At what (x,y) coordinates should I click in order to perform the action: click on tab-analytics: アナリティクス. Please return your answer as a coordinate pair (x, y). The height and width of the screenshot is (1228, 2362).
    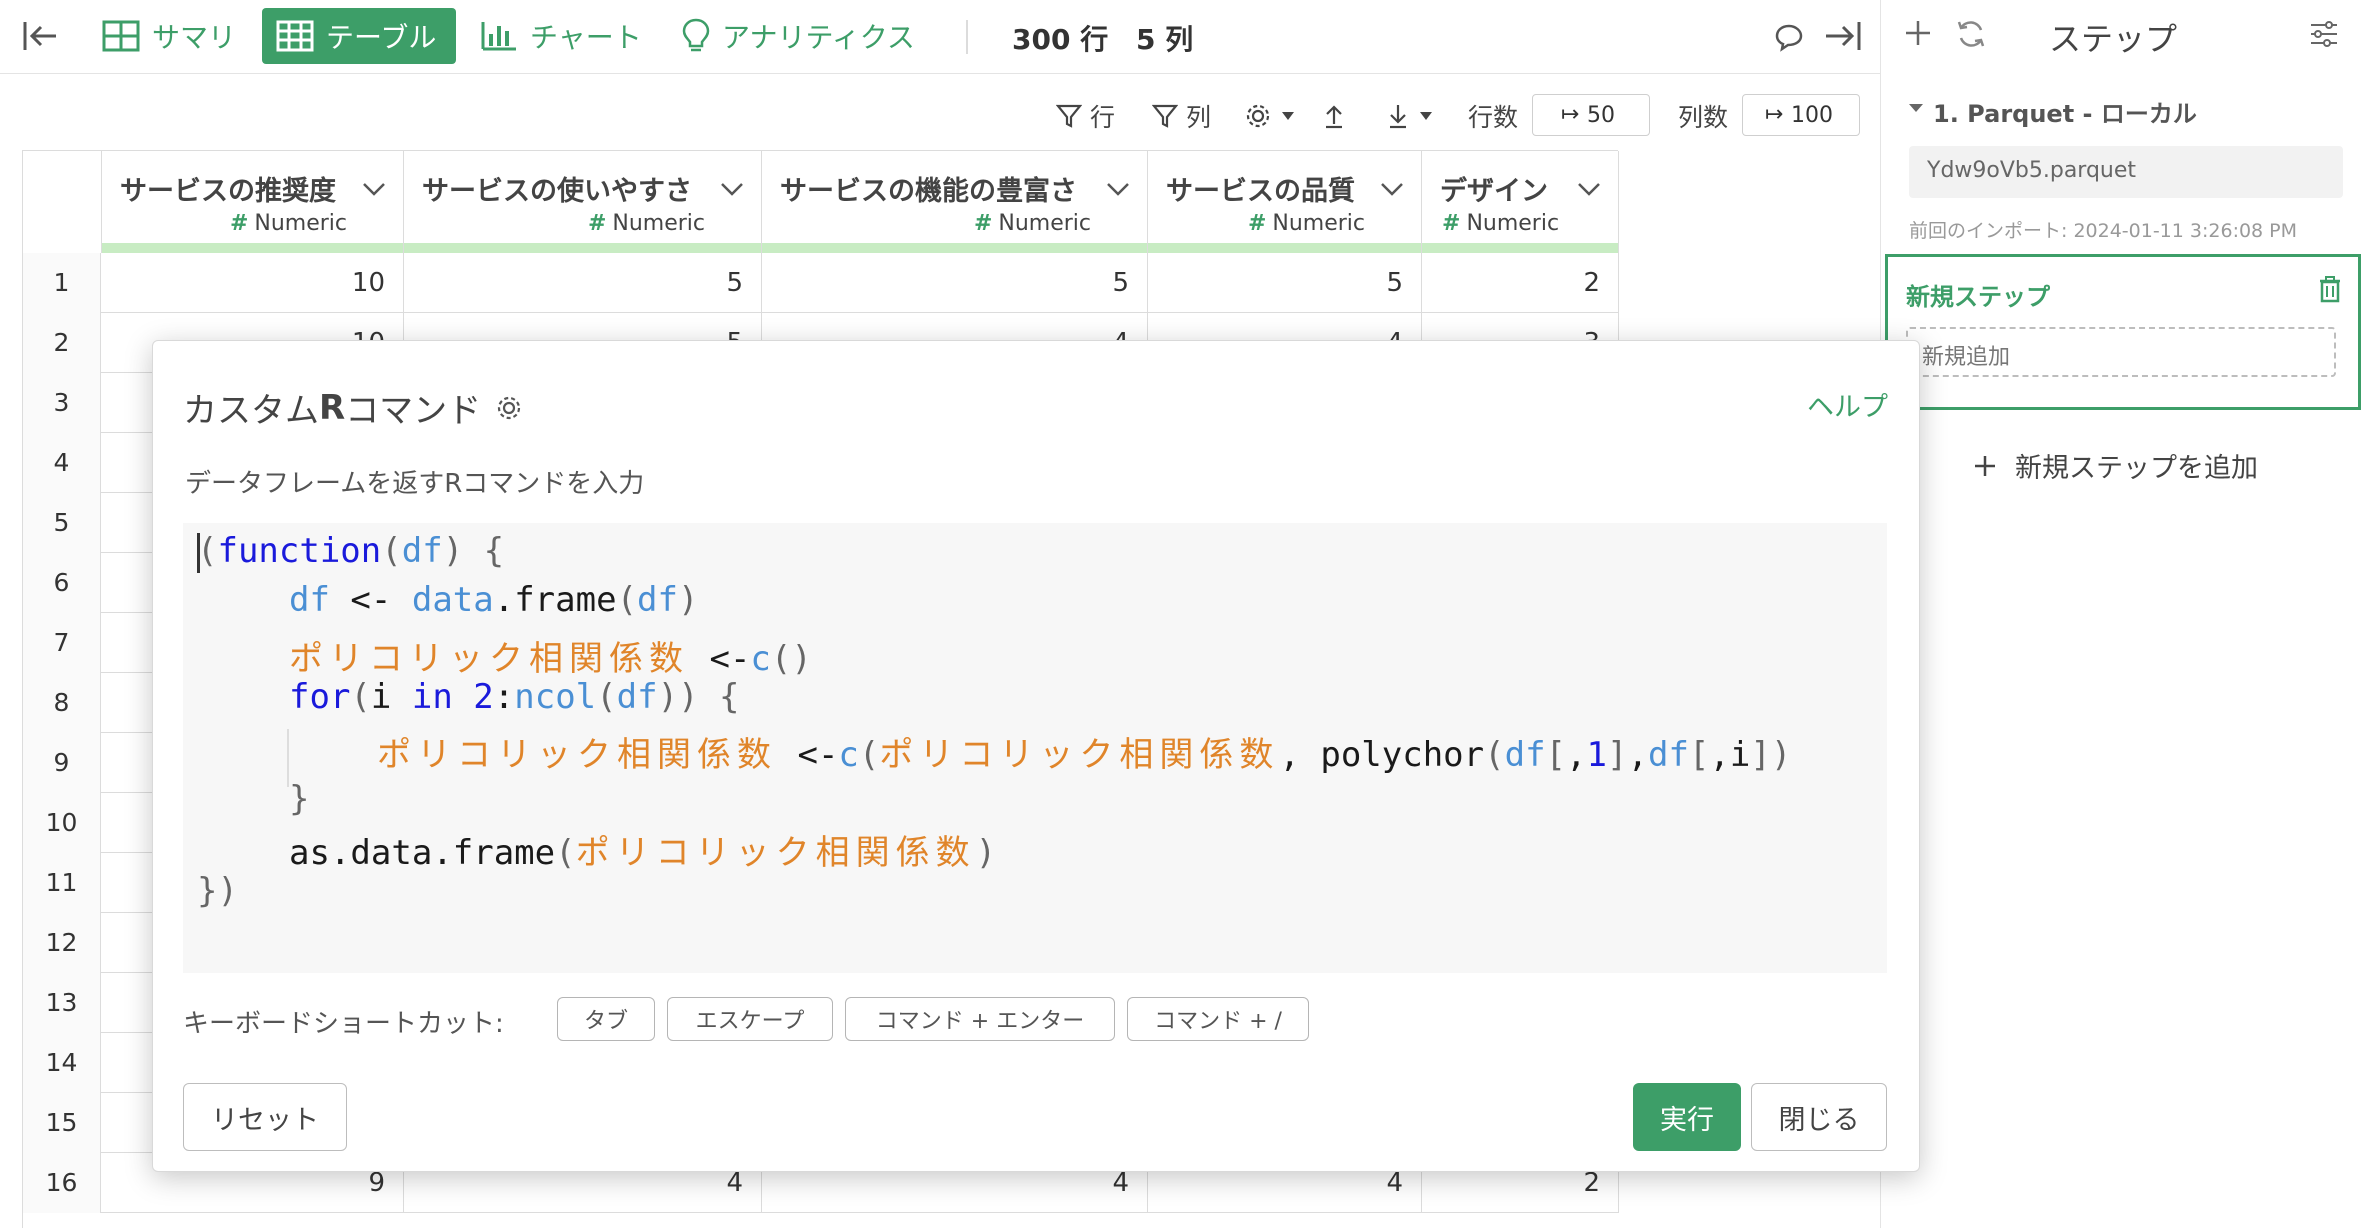
    Looking at the image, I should click on (798, 36).